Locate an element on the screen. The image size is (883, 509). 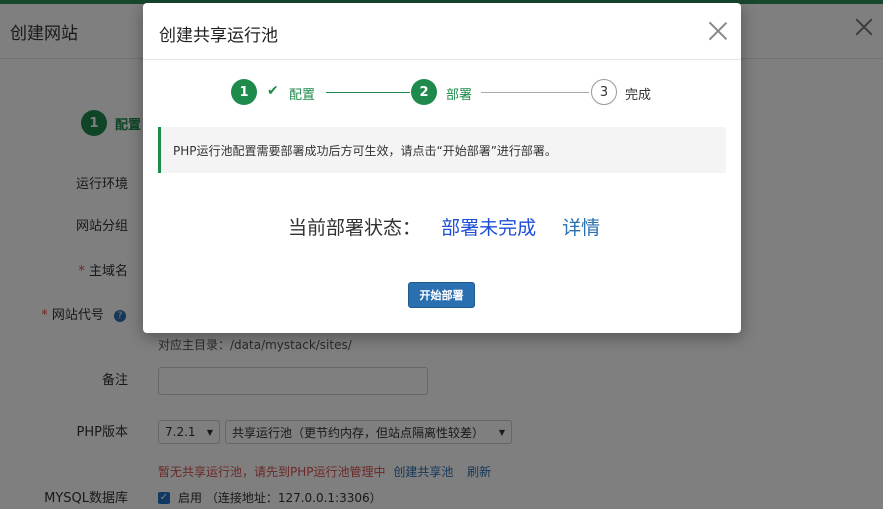
deploy-status-row: 当前部署状态： 部署未完成 详情 is located at coordinates (444, 226).